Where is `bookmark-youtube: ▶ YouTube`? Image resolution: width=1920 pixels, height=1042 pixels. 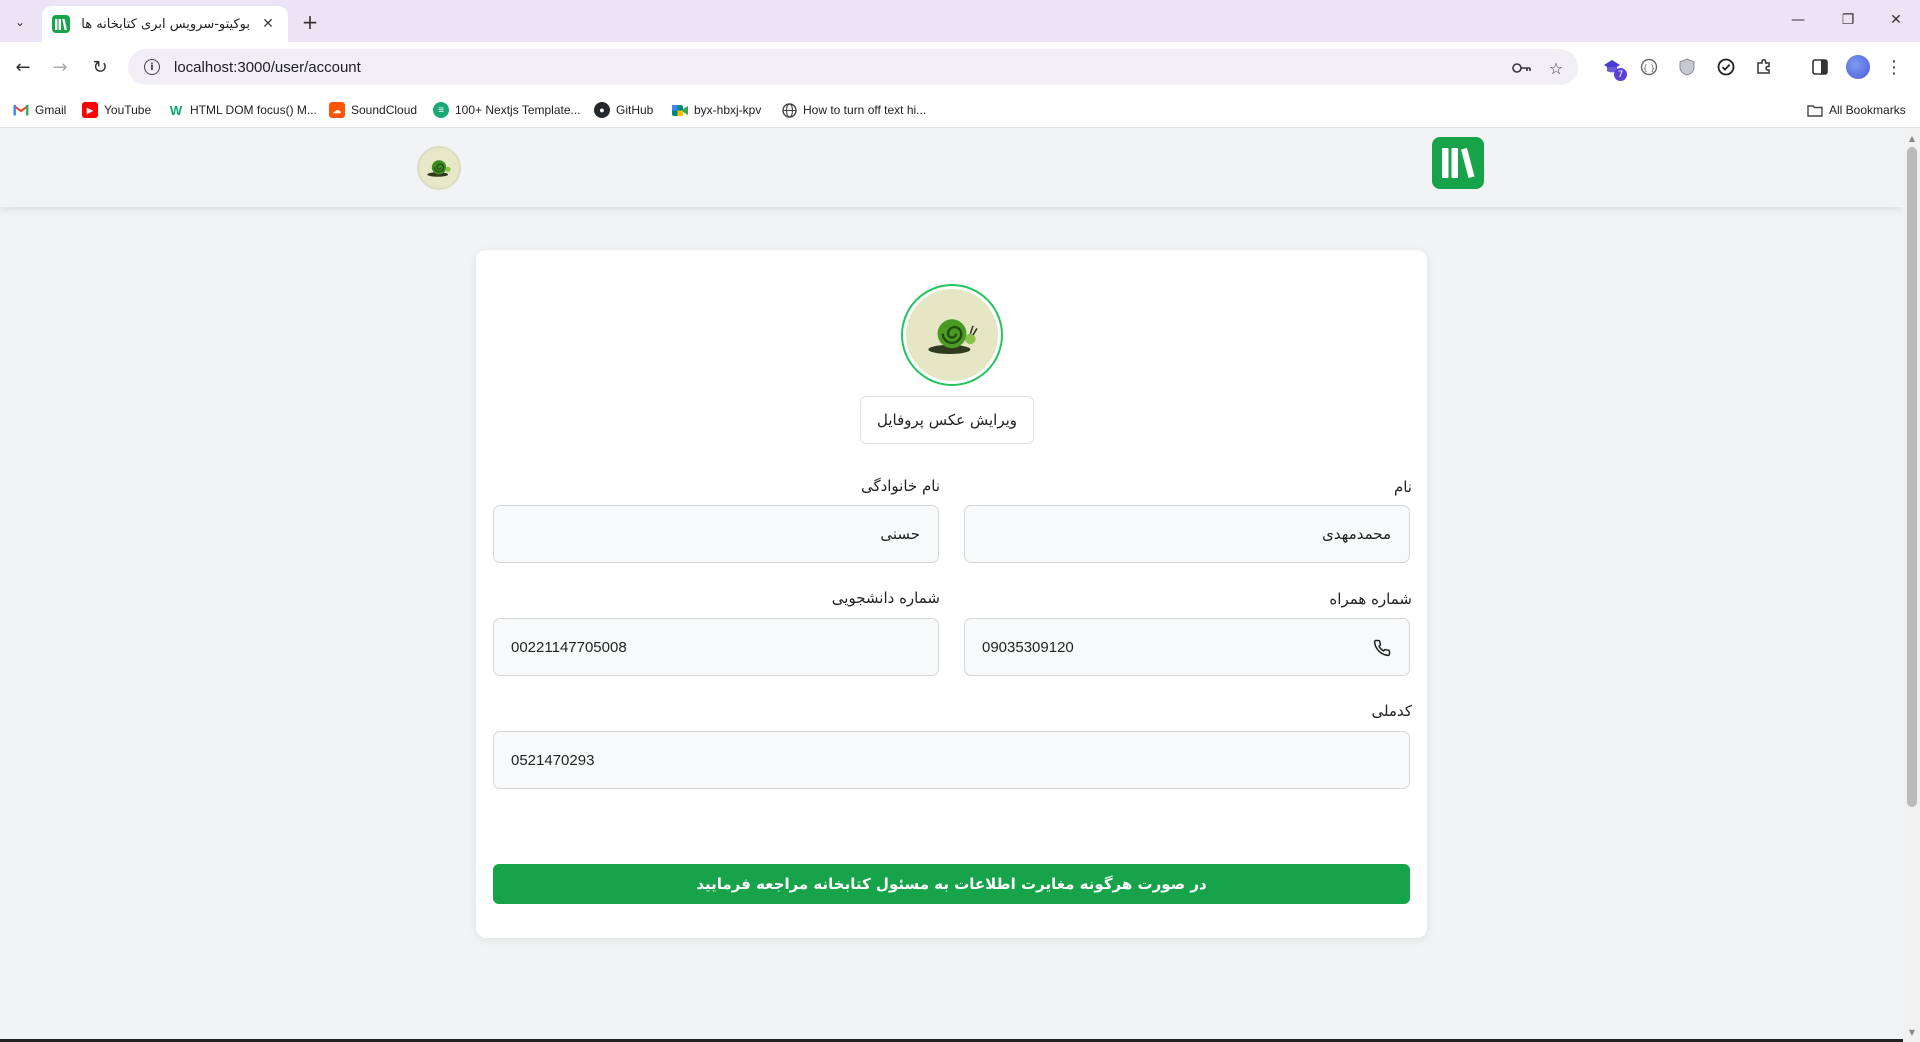
bookmark-youtube: ▶ YouTube is located at coordinates (116, 110).